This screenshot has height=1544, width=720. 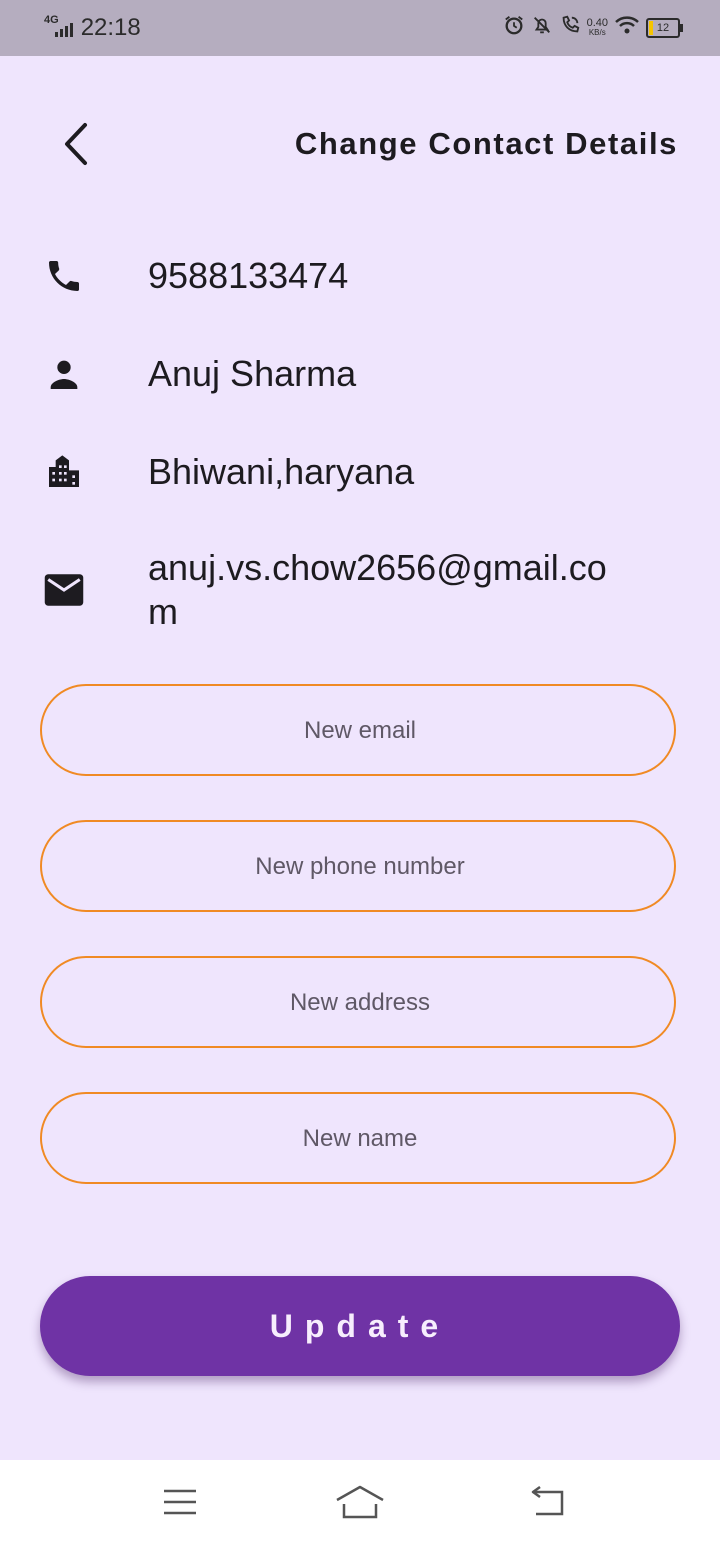 I want to click on new-name-field, so click(x=359, y=1138).